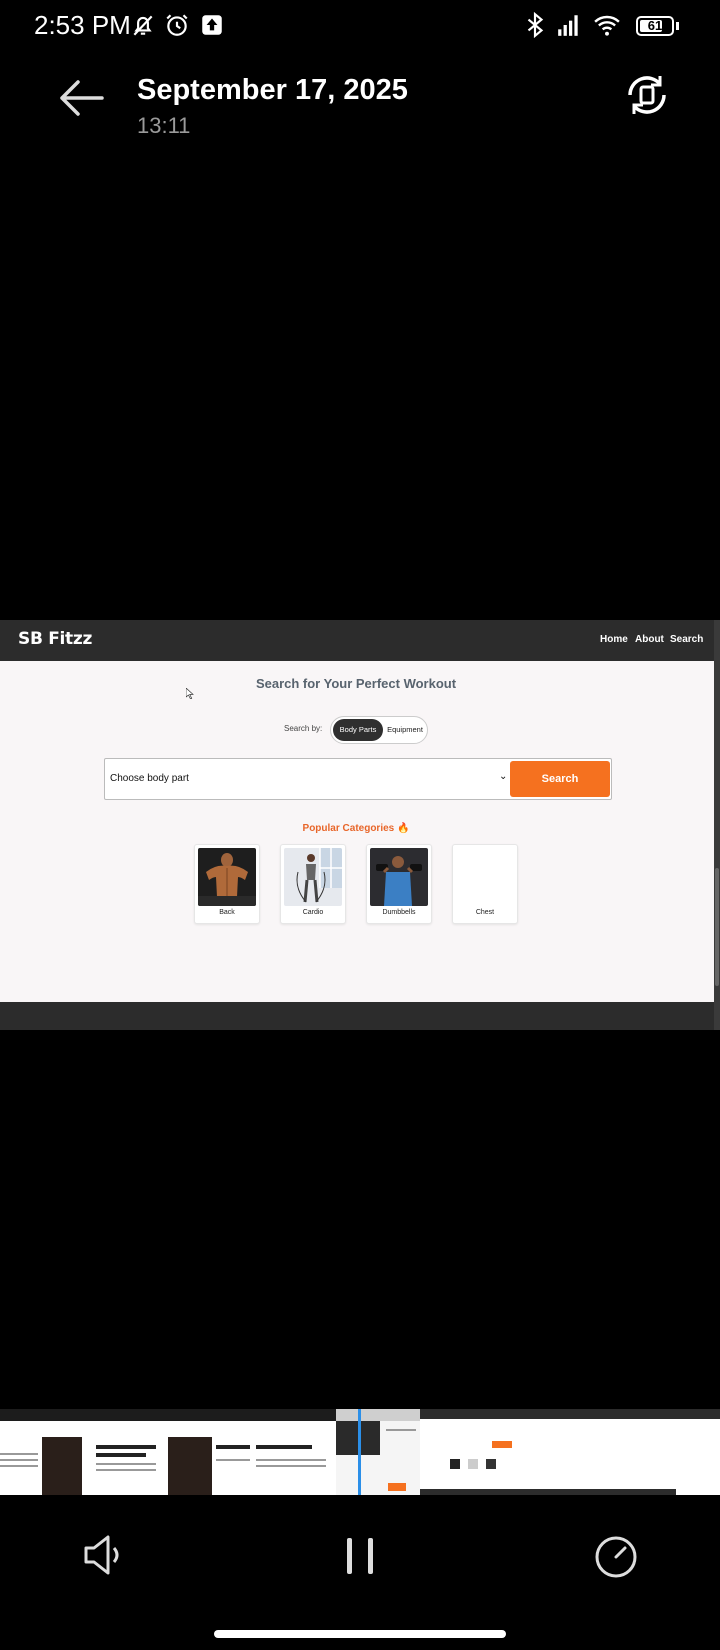 This screenshot has width=720, height=1650. What do you see at coordinates (485, 912) in the screenshot?
I see `category-label: Chest` at bounding box center [485, 912].